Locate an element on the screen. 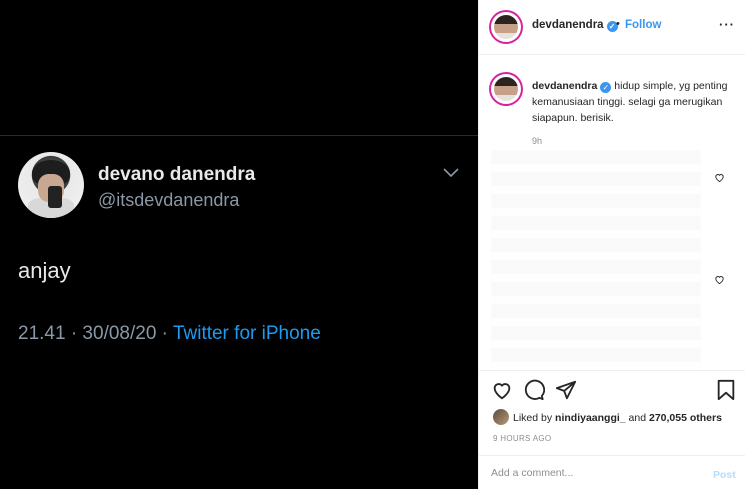  tweet-meta: 21.41 · 30/08/20 · Twitter for iPhone is located at coordinates (169, 334).